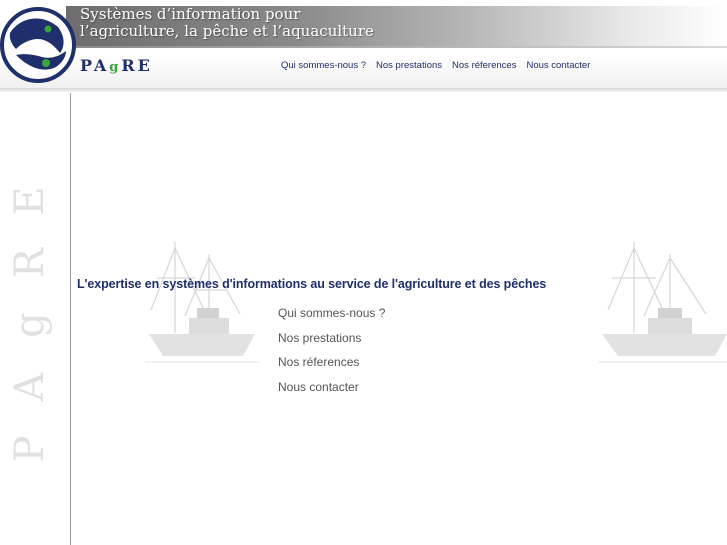 This screenshot has height=545, width=727. What do you see at coordinates (95, 65) in the screenshot?
I see `brand-prefix: PA` at bounding box center [95, 65].